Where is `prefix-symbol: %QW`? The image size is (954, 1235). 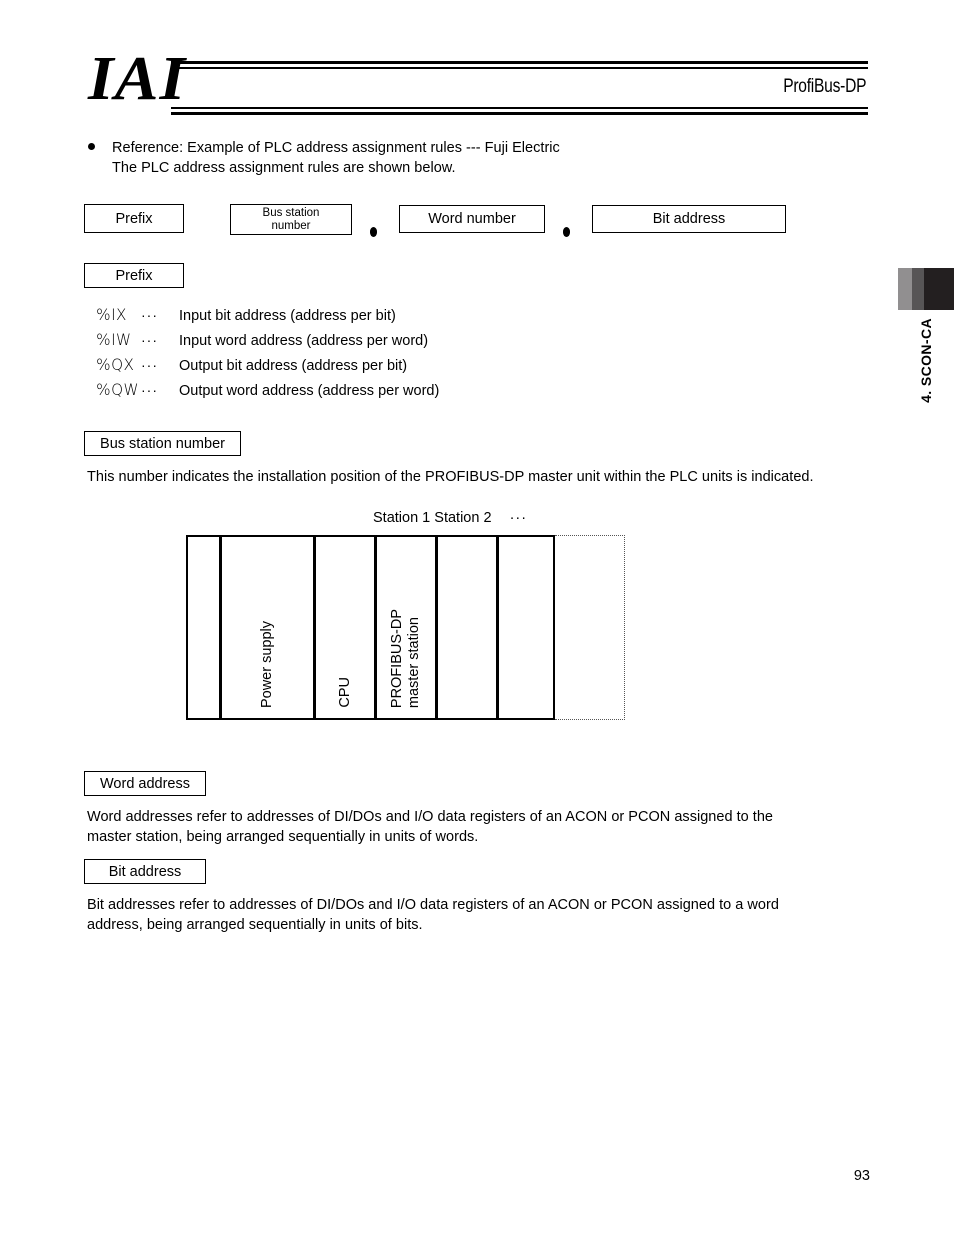
prefix-symbol: %QW is located at coordinates (118, 389).